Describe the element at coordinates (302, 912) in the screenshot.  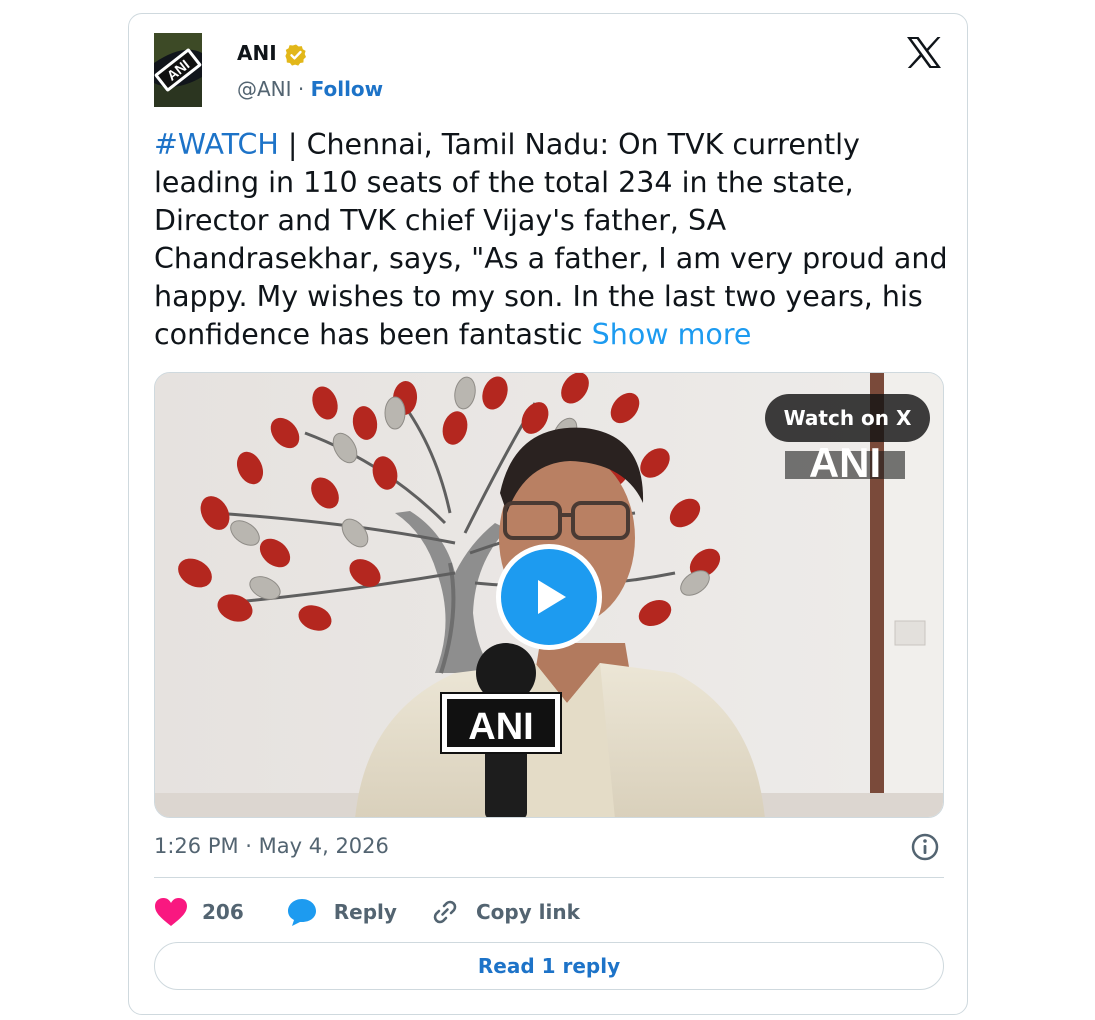
I see `reply-bubble-icon` at that location.